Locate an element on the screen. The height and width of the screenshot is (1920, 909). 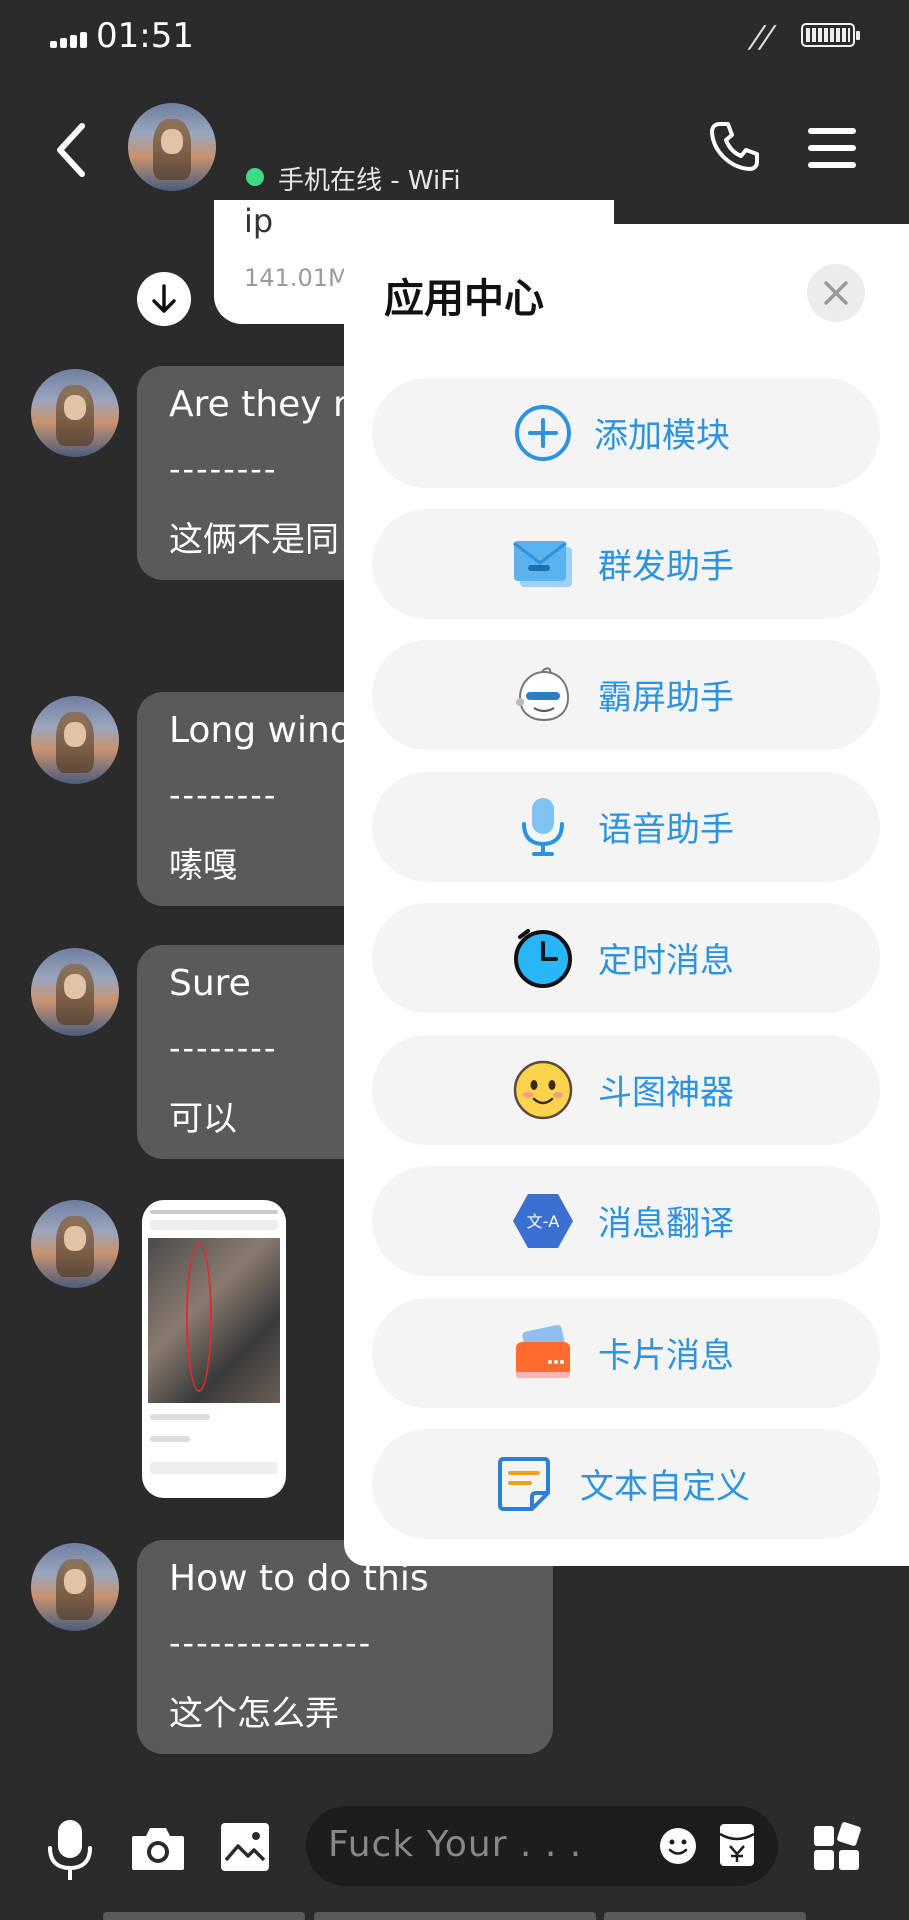
file-name: ip is located at coordinates (259, 221).